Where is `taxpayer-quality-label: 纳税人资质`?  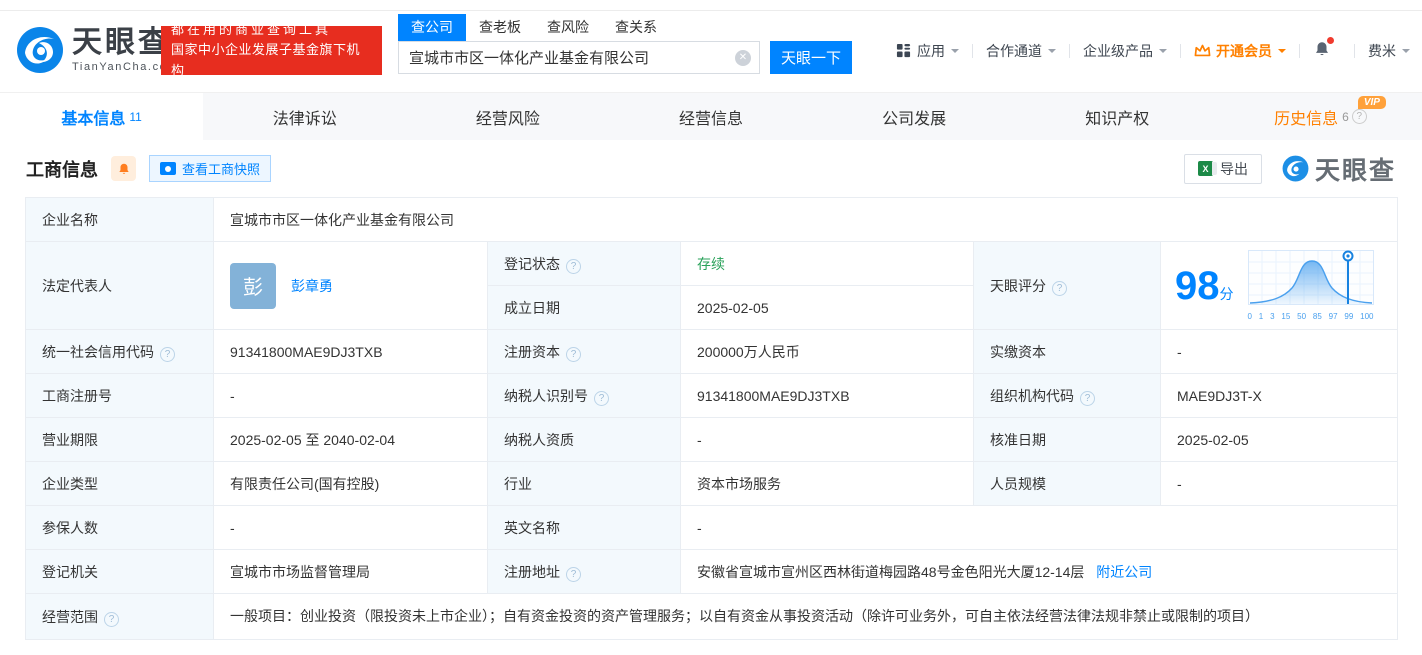
taxpayer-quality-label: 纳税人资质 is located at coordinates (584, 439).